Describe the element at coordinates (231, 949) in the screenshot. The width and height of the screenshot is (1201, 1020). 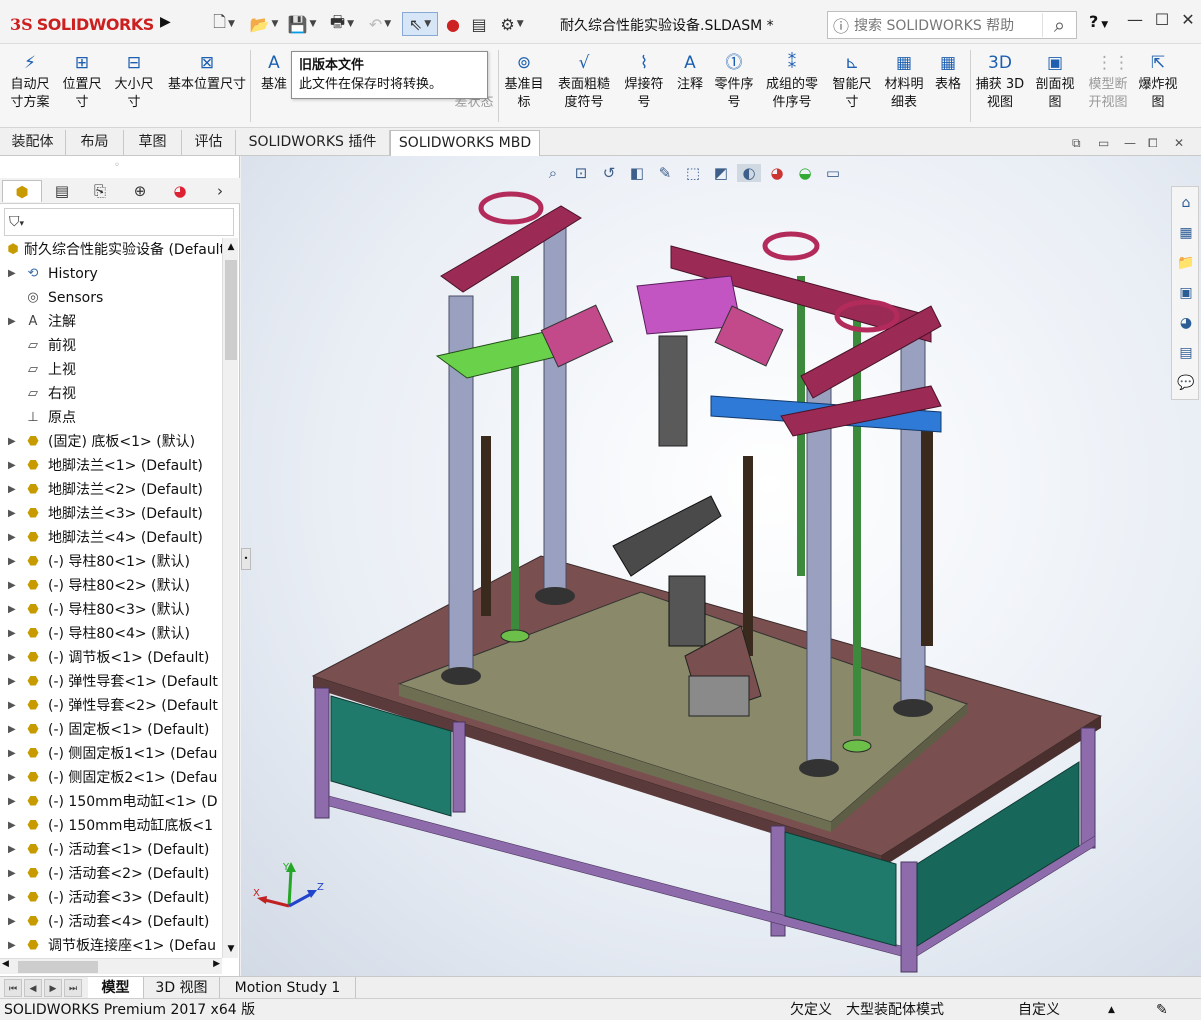
I see `scroll-down-icon: ▼` at that location.